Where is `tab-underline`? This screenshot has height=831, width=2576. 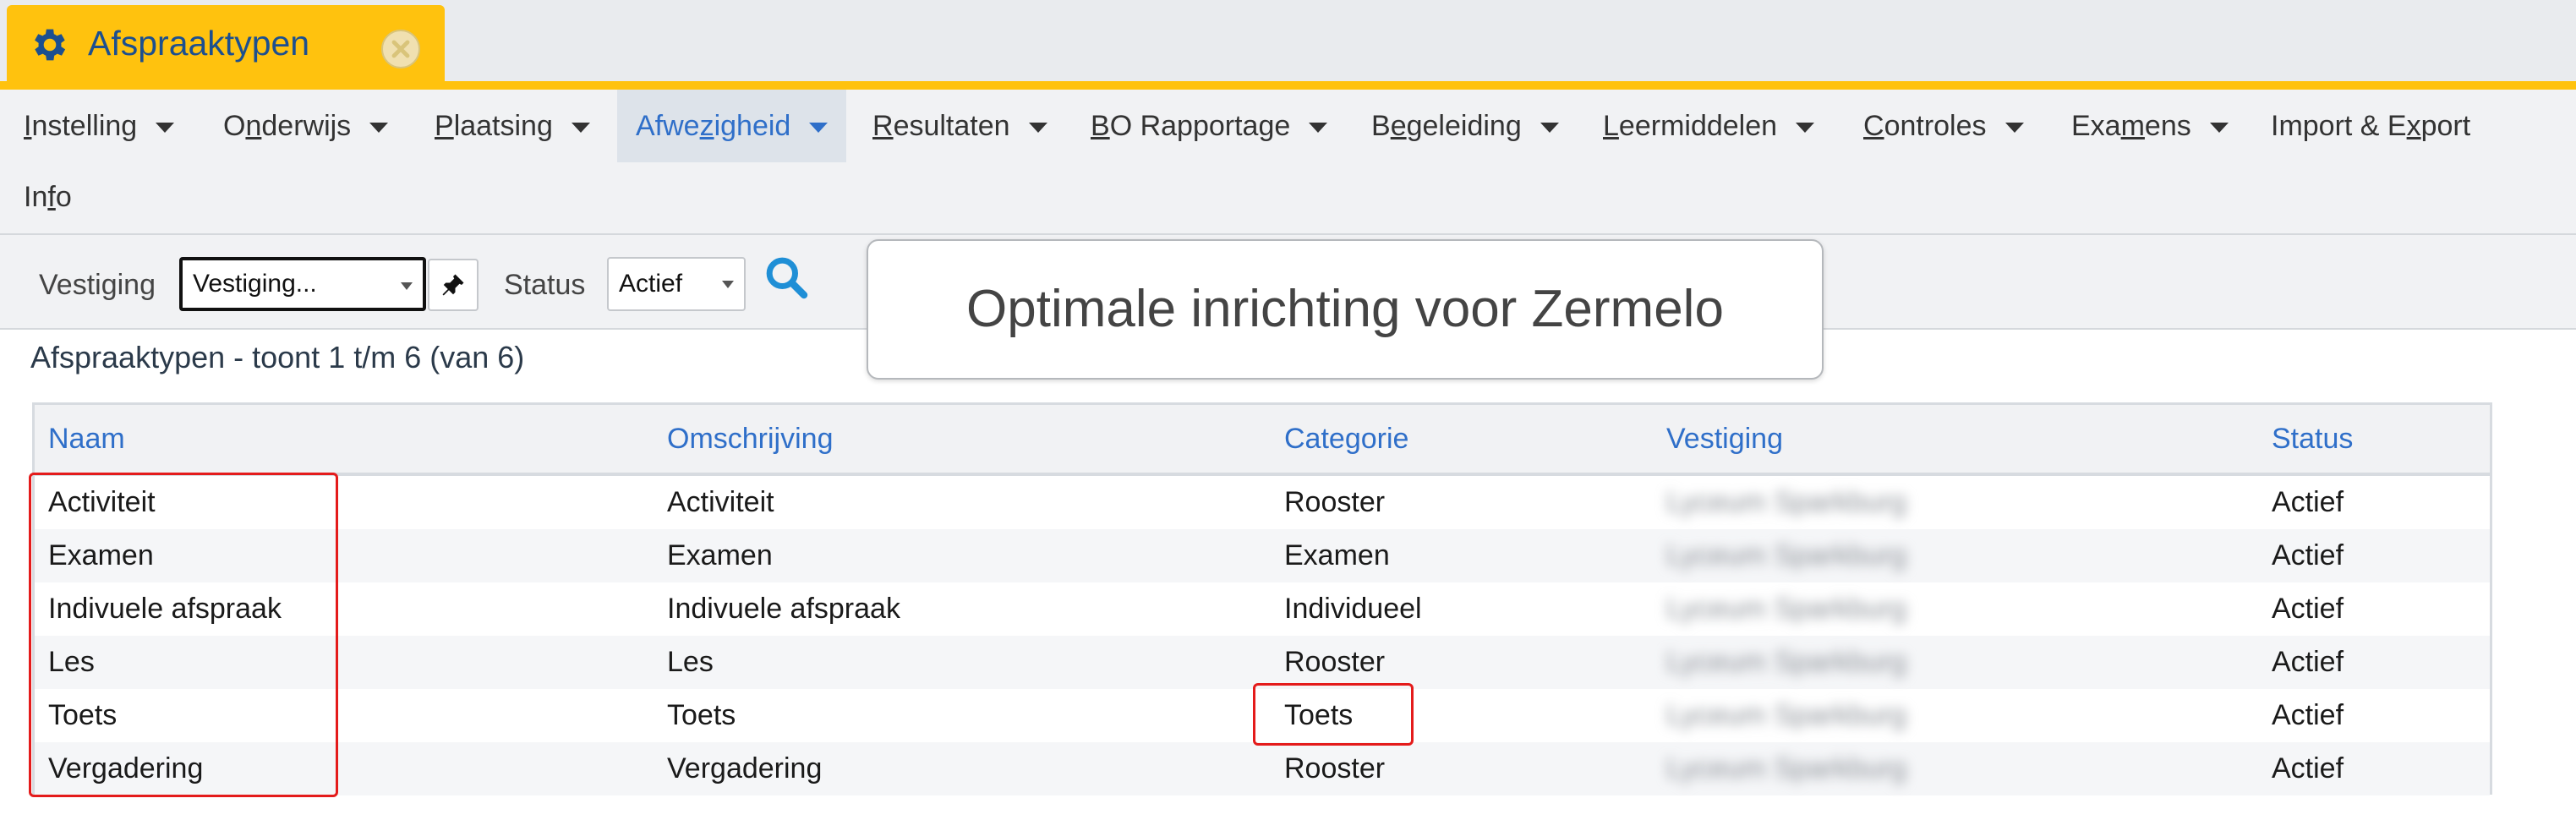 tab-underline is located at coordinates (1288, 85).